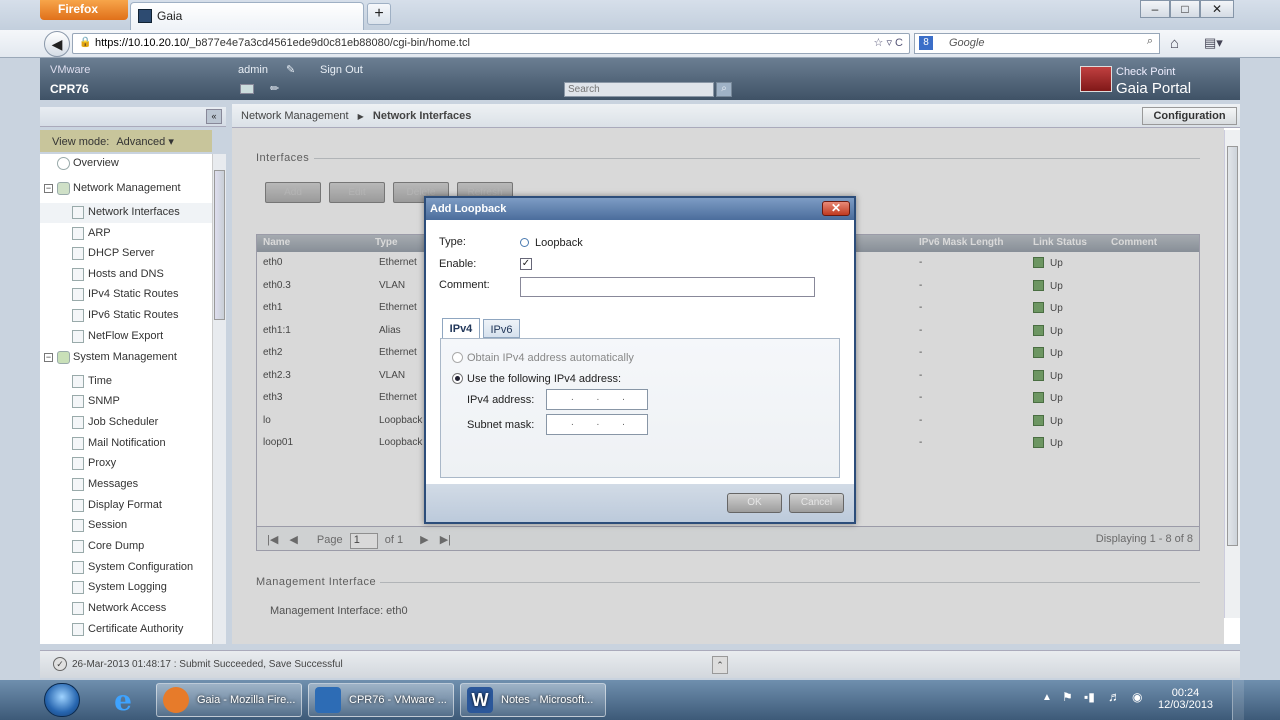 This screenshot has width=1280, height=720. Describe the element at coordinates (274, 88) in the screenshot. I see `edit-pencil-icon: ✏` at that location.